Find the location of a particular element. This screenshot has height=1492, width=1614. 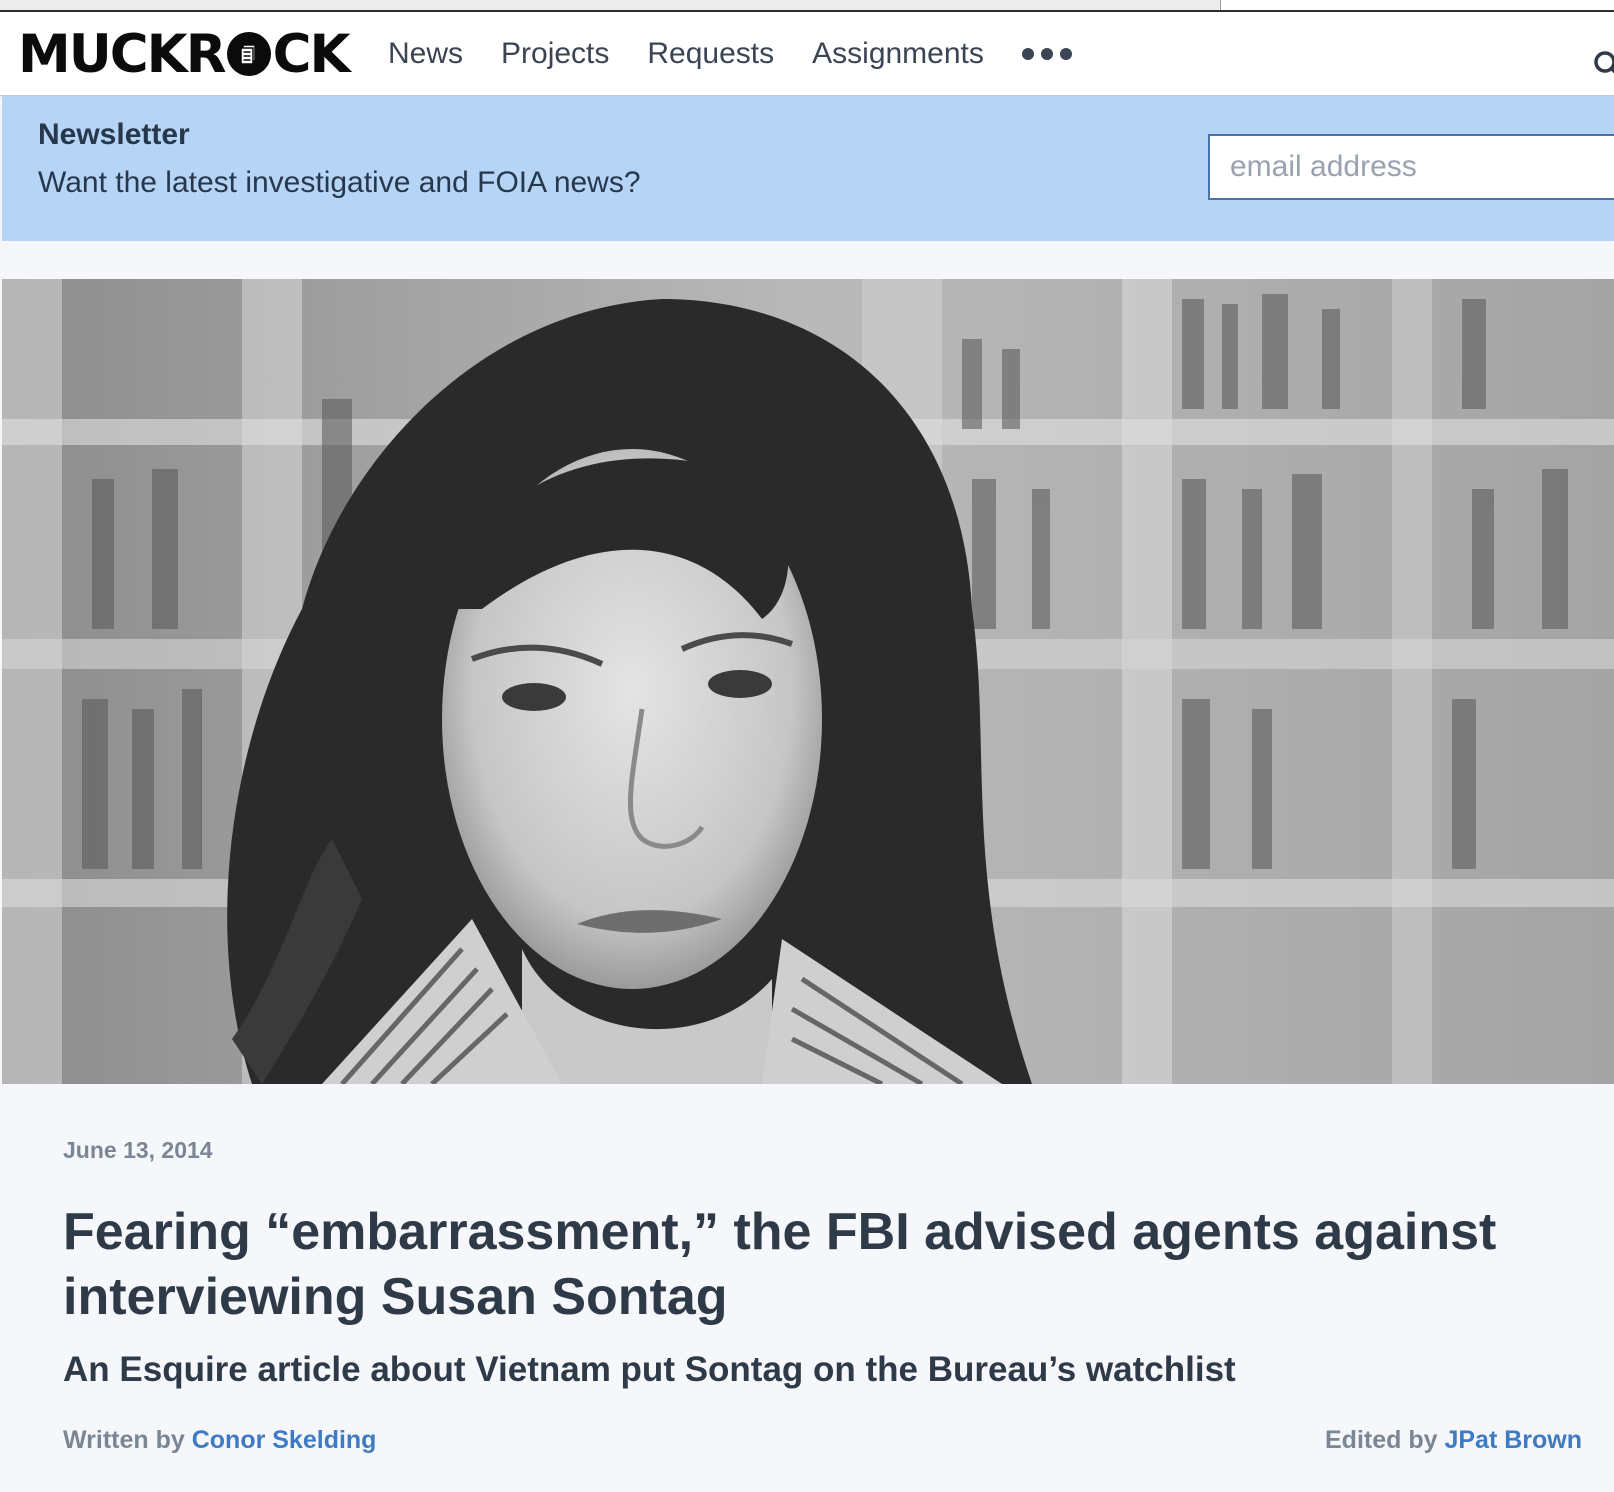

nav-assignments: Assignments is located at coordinates (898, 54).